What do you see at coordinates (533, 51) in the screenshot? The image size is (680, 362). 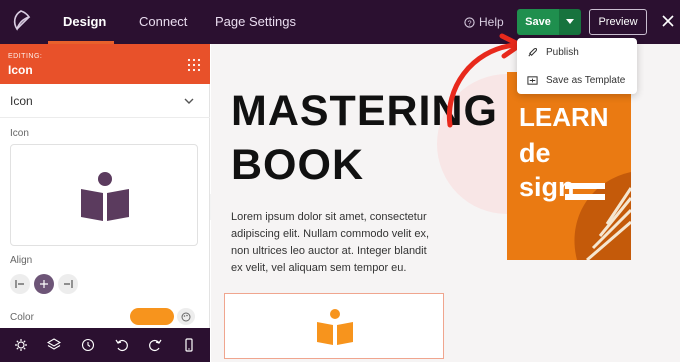 I see `rocket-icon` at bounding box center [533, 51].